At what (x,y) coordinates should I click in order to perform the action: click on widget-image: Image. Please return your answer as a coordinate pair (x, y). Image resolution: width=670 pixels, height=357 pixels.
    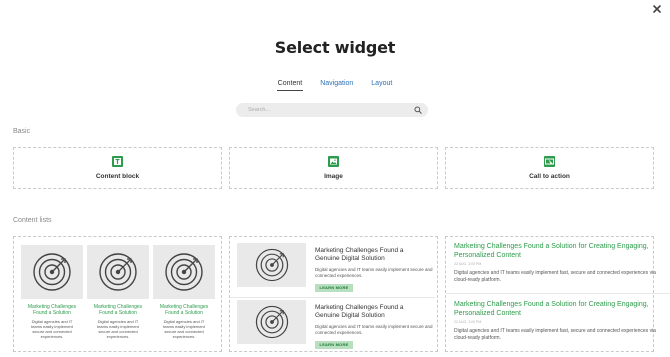
    Looking at the image, I should click on (333, 168).